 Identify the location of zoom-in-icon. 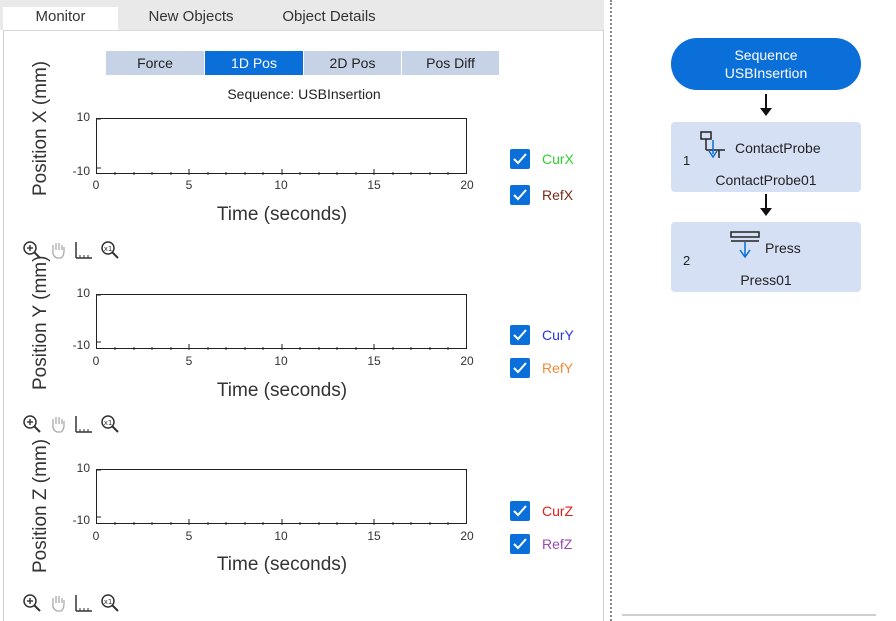
(32, 603).